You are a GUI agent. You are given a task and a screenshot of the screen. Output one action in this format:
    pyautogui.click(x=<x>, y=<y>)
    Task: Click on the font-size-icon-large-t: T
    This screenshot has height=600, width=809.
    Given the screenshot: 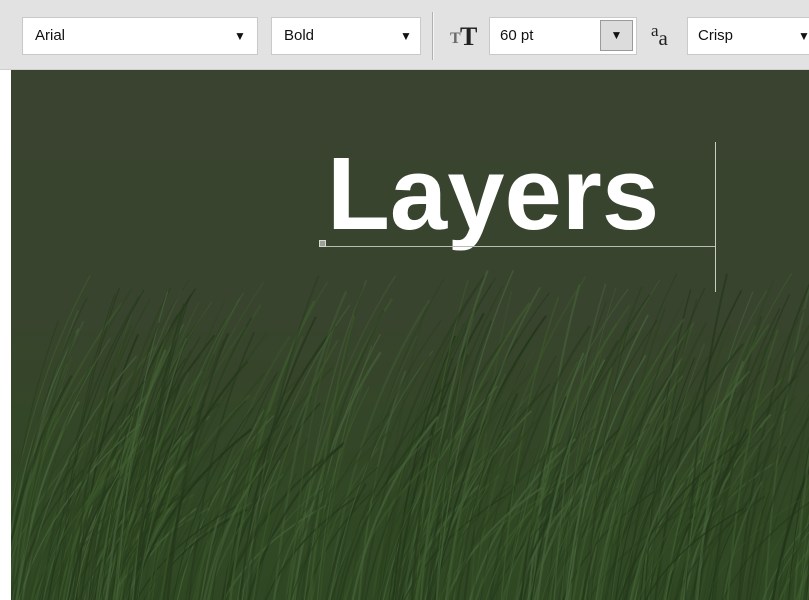 What is the action you would take?
    pyautogui.click(x=469, y=36)
    